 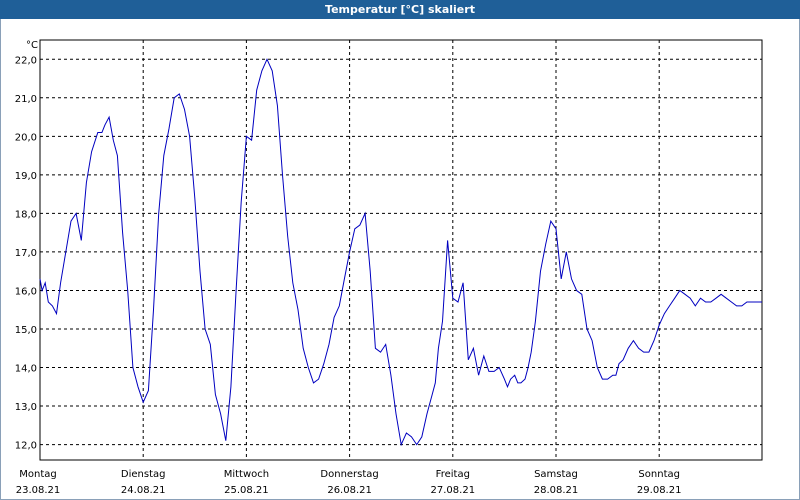 I want to click on y-tick-label: 22,0, so click(x=26, y=60).